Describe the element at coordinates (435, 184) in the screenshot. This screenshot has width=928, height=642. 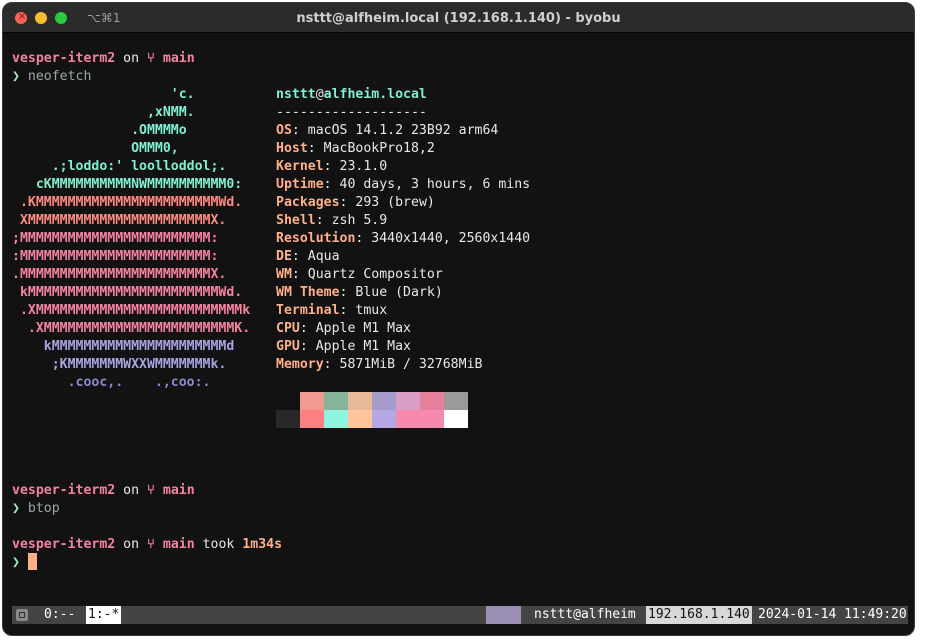
I see `info-value: 40 days, 3 hours, 6 mins` at that location.